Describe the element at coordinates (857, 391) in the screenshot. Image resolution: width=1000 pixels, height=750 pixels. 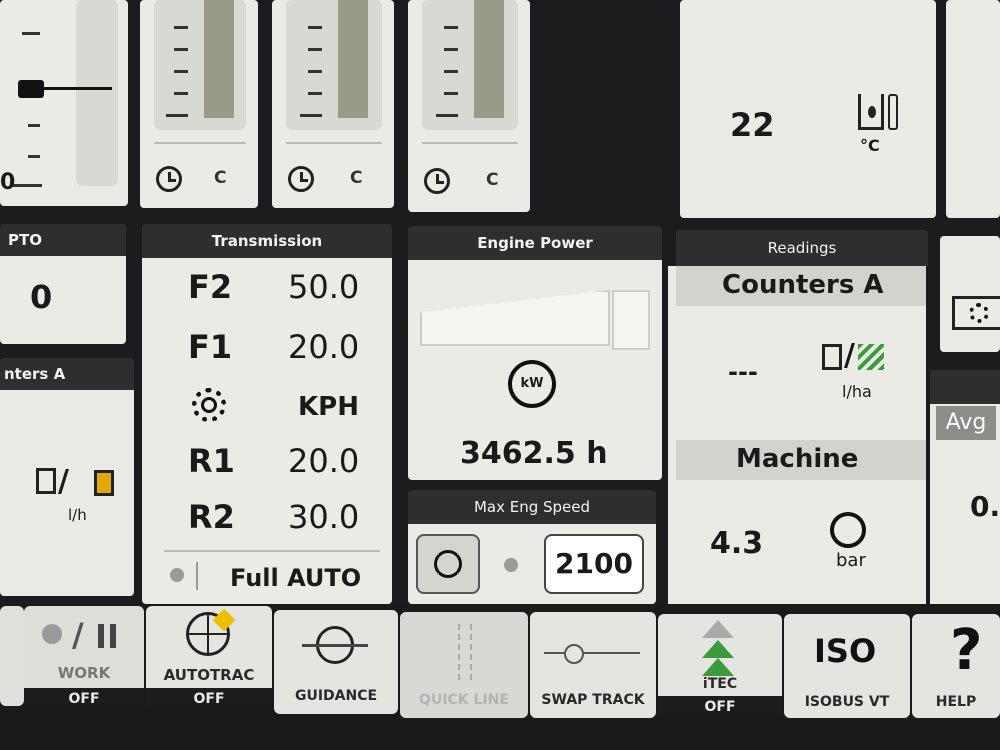
I see `counters-unit: l/ha` at that location.